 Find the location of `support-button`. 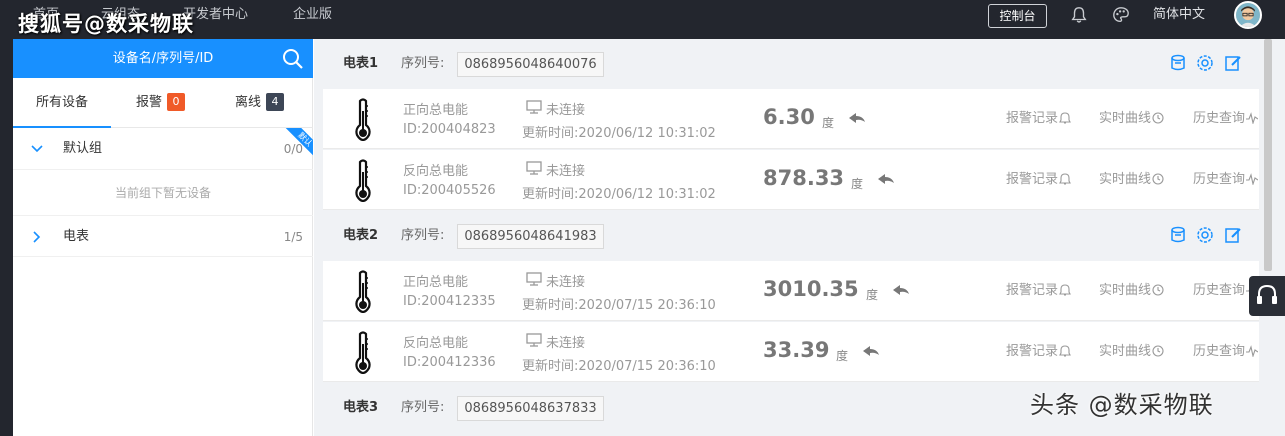

support-button is located at coordinates (1267, 296).